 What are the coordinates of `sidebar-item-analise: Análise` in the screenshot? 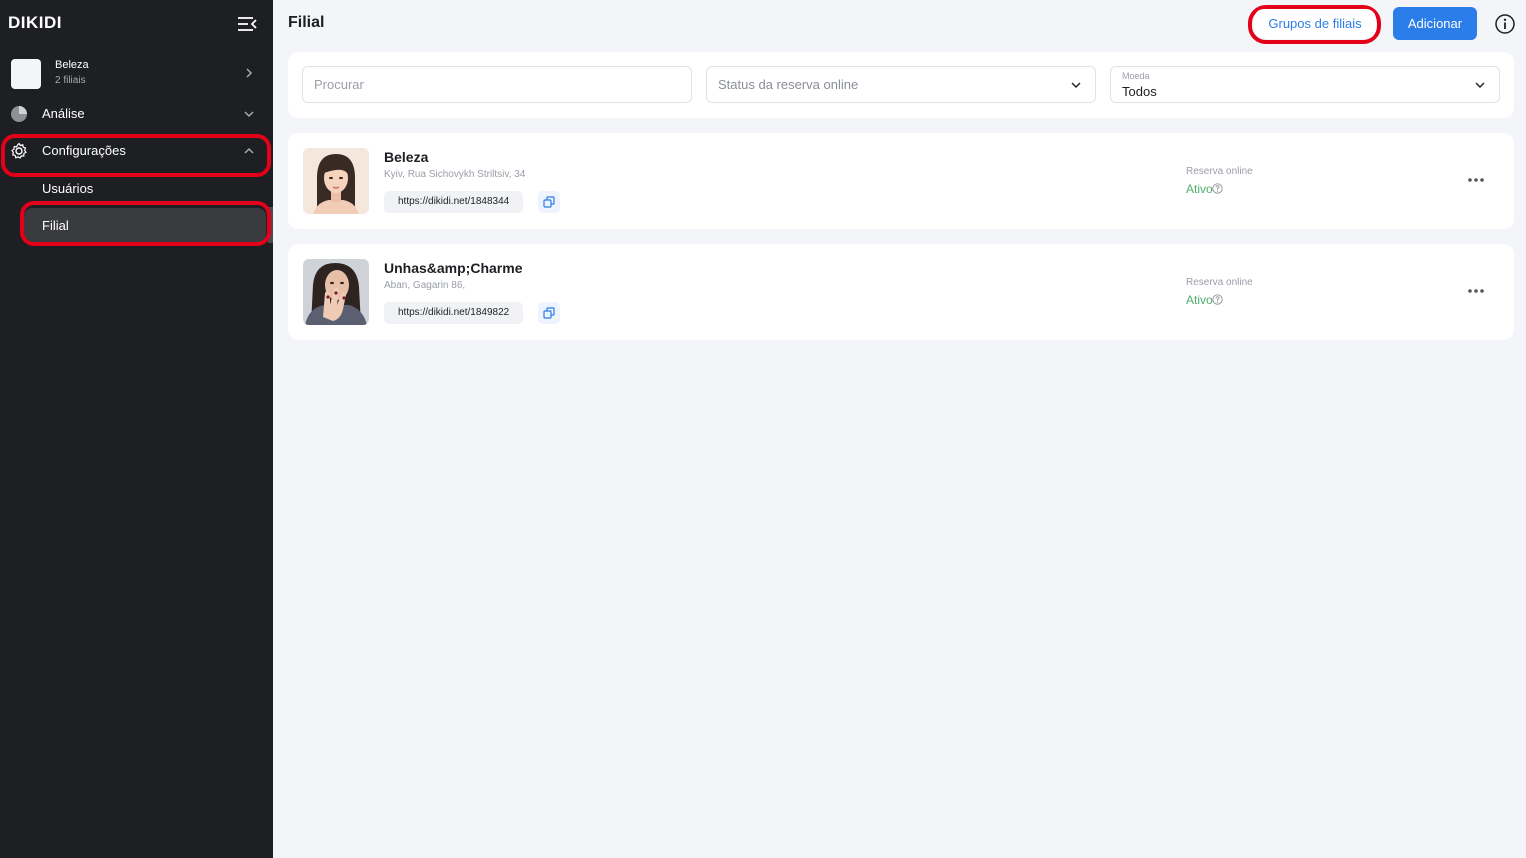 It's located at (136, 114).